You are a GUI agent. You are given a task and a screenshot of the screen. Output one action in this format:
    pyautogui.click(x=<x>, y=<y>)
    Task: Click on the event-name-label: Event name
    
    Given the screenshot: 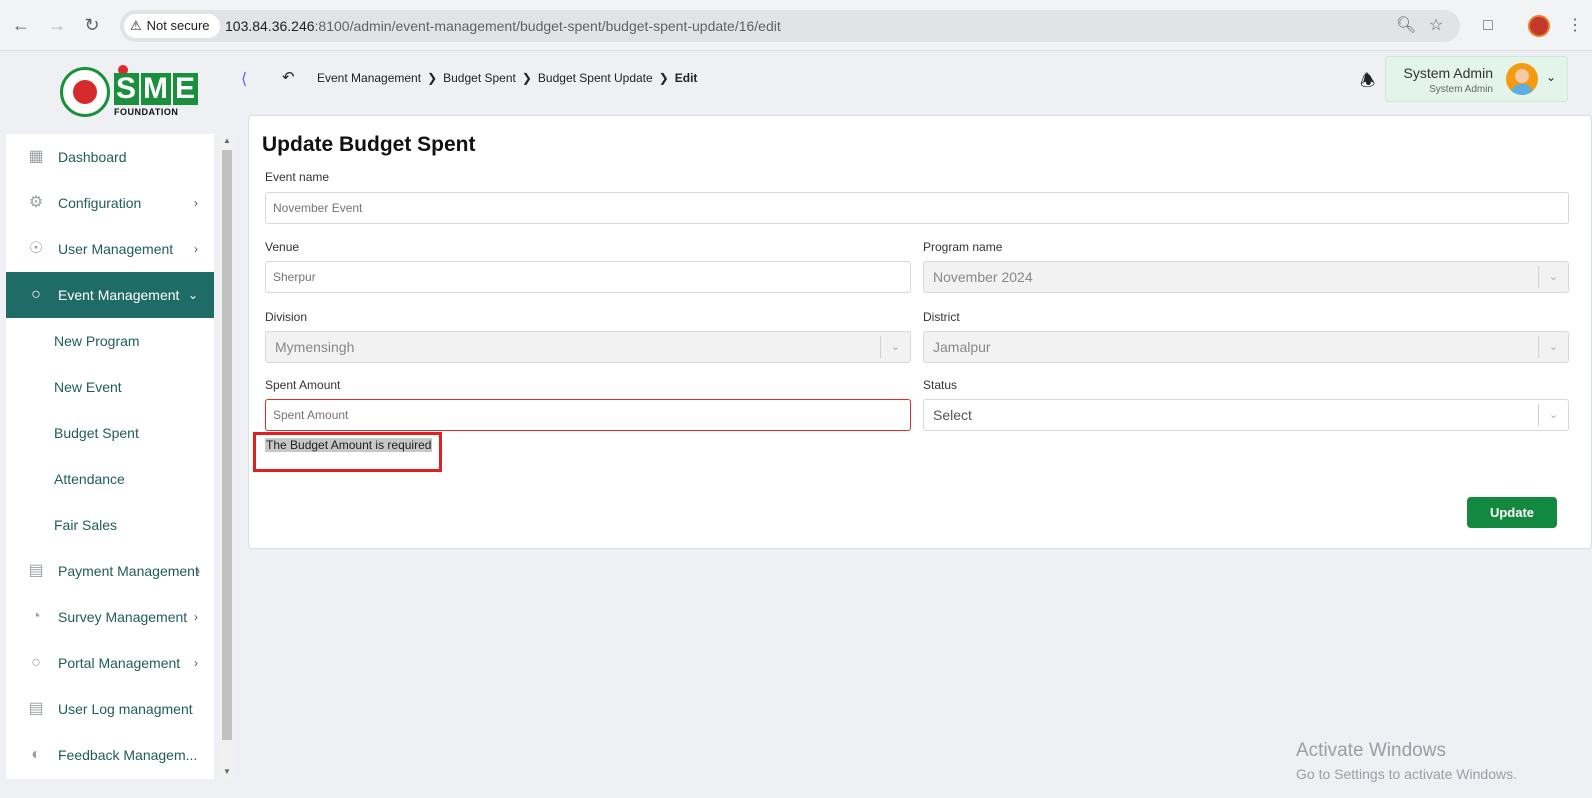 What is the action you would take?
    pyautogui.click(x=297, y=177)
    